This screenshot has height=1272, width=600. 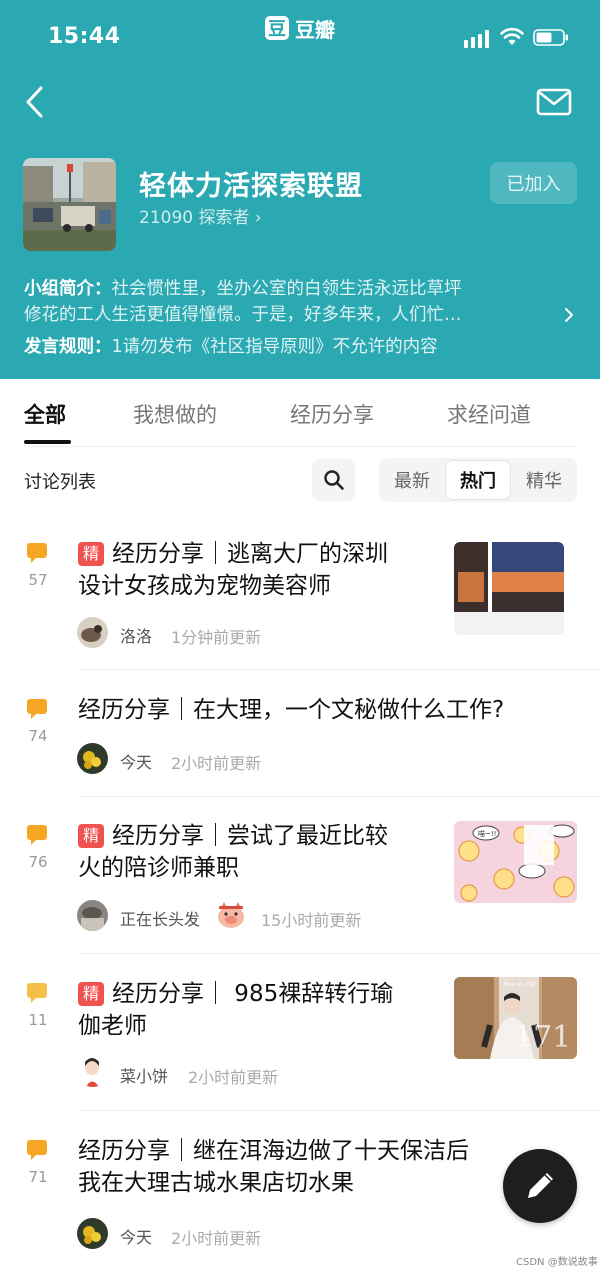 What do you see at coordinates (233, 852) in the screenshot?
I see `post-title: 精经历分享｜尝试了最近比较 火的陪诊师兼职` at bounding box center [233, 852].